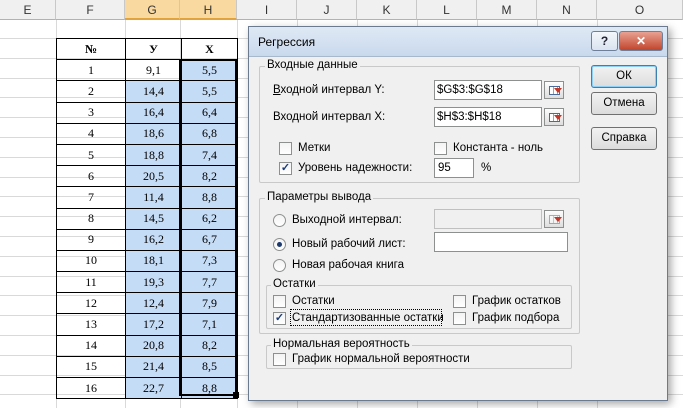 This screenshot has height=408, width=683. I want to click on column-header-e: E, so click(28, 10).